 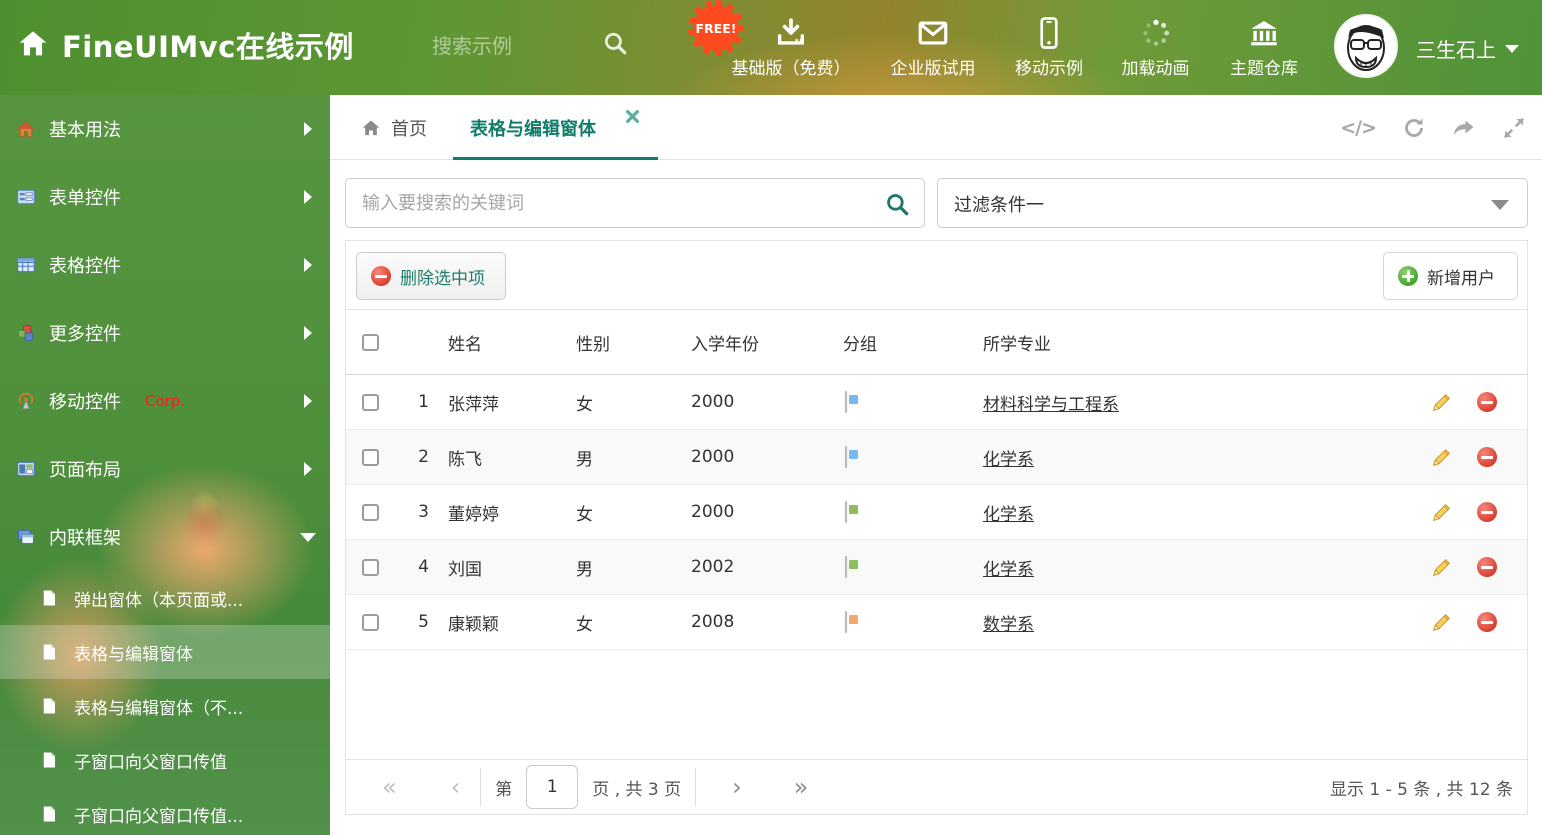 I want to click on last-page-button: », so click(x=801, y=787).